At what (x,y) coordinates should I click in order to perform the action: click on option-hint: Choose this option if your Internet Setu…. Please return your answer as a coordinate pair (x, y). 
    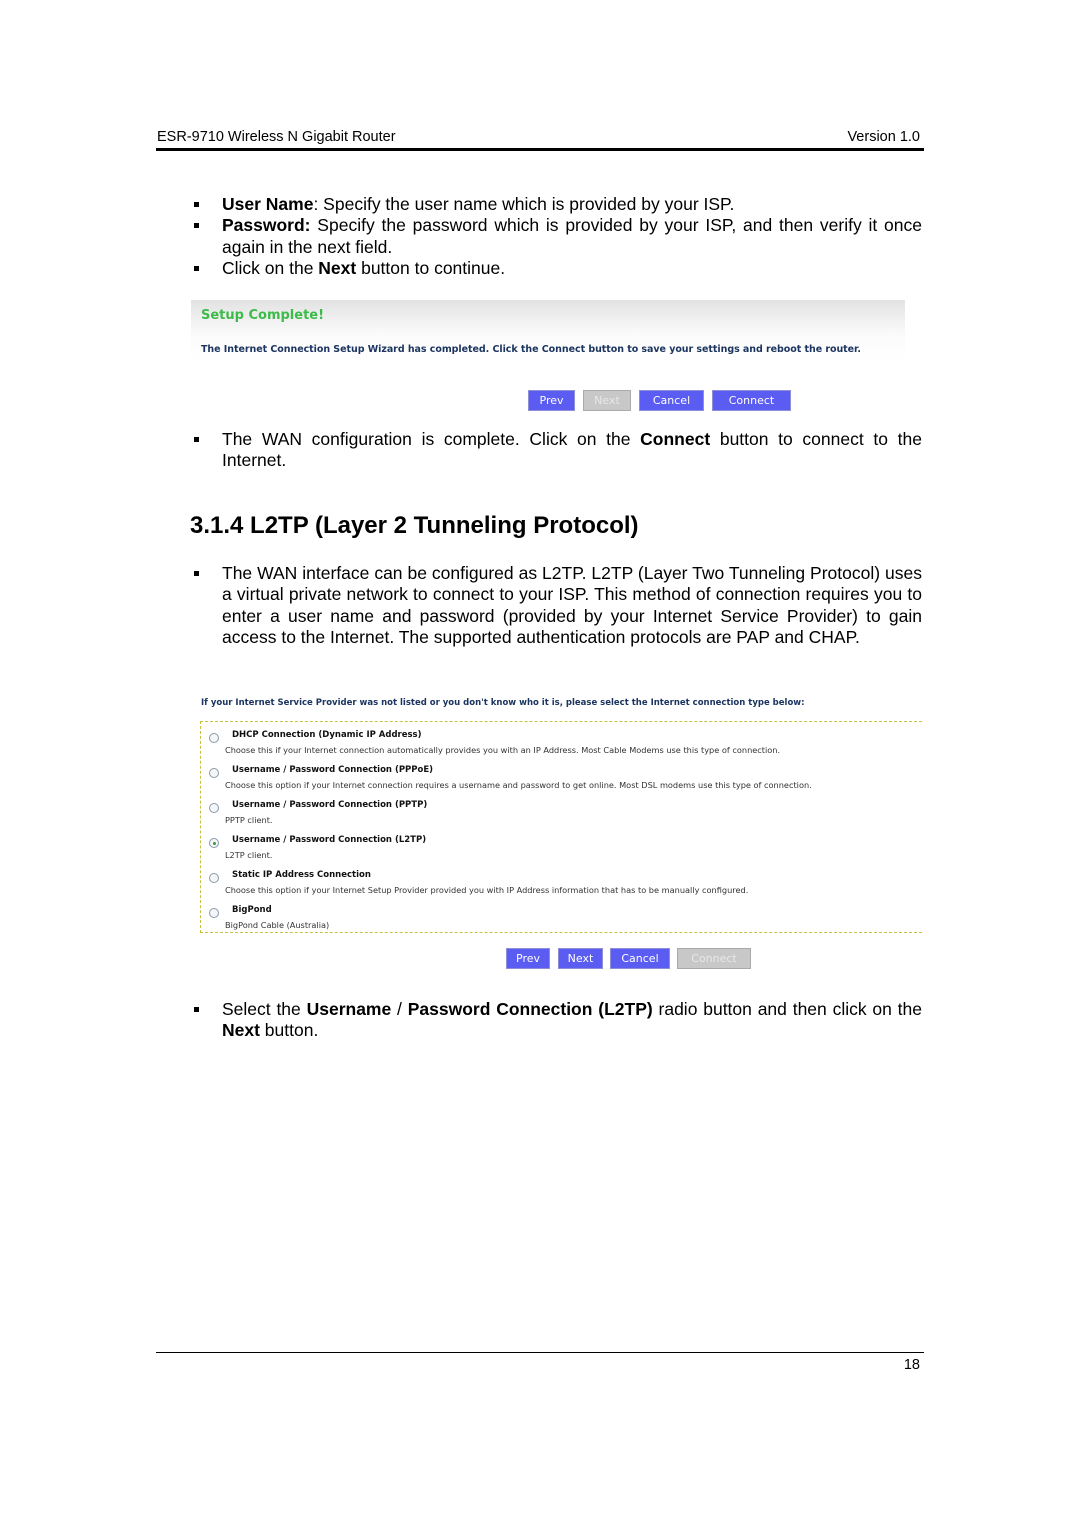
    Looking at the image, I should click on (487, 890).